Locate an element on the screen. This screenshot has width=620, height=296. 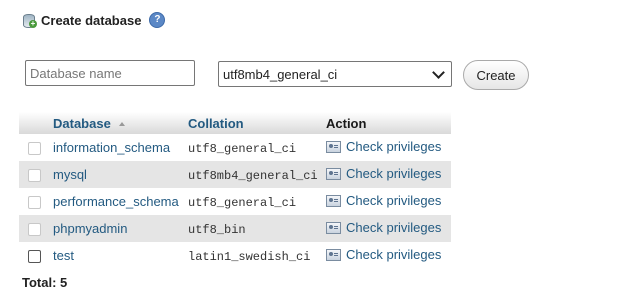
collation-select-value: utf8mb4_general_ci is located at coordinates (280, 74).